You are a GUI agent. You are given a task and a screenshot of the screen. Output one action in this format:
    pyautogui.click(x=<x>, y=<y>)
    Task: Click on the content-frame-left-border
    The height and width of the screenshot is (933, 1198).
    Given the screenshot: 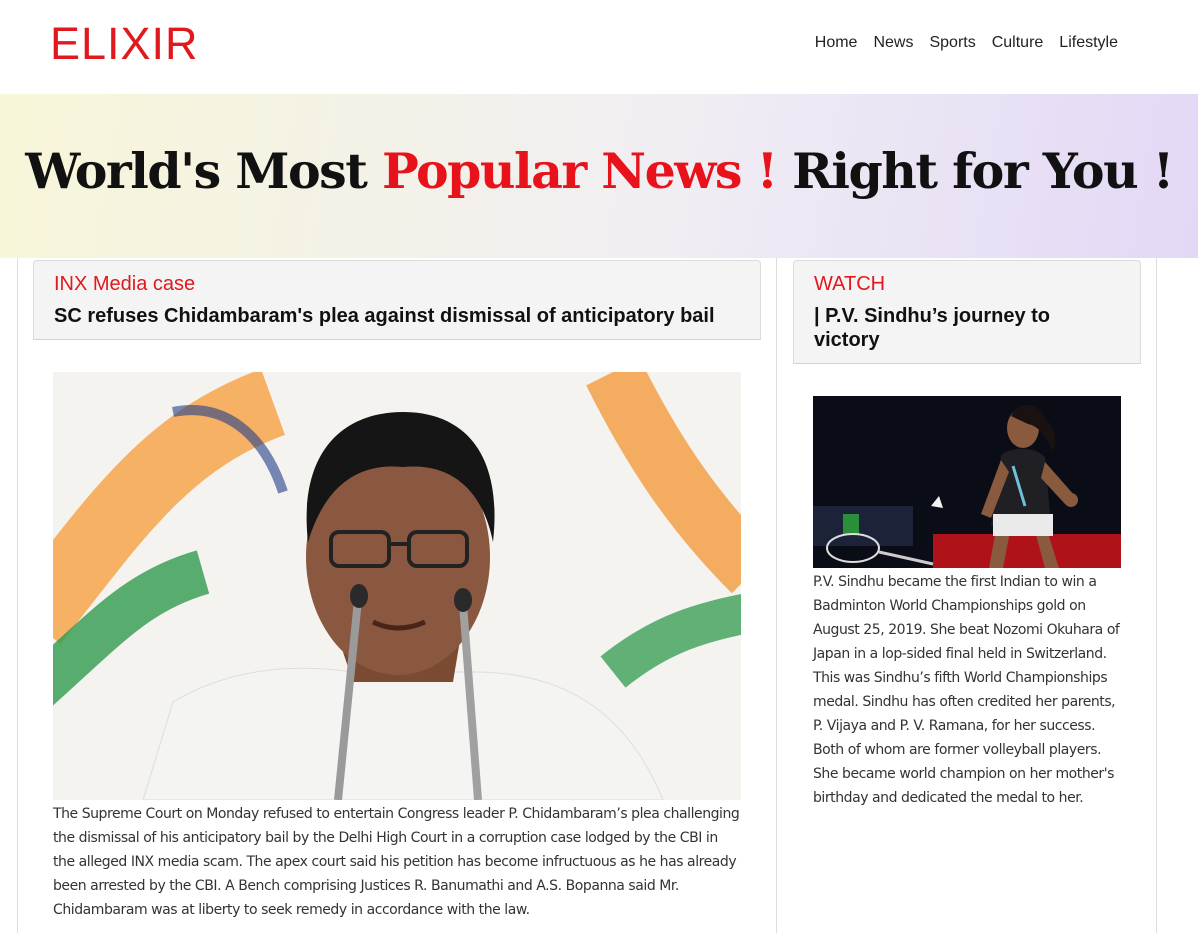 What is the action you would take?
    pyautogui.click(x=17, y=595)
    